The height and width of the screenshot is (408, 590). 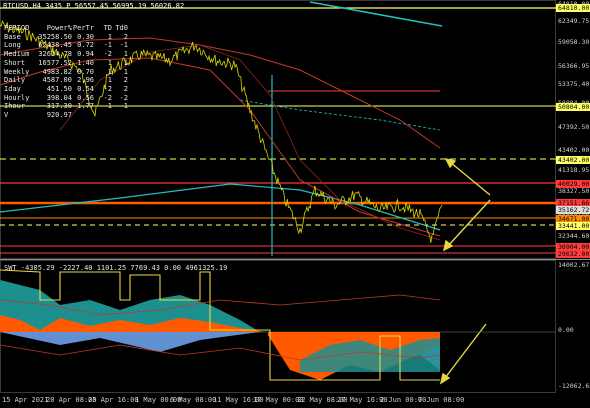 What do you see at coordinates (573, 210) in the screenshot?
I see `price-tag: 35162.72` at bounding box center [573, 210].